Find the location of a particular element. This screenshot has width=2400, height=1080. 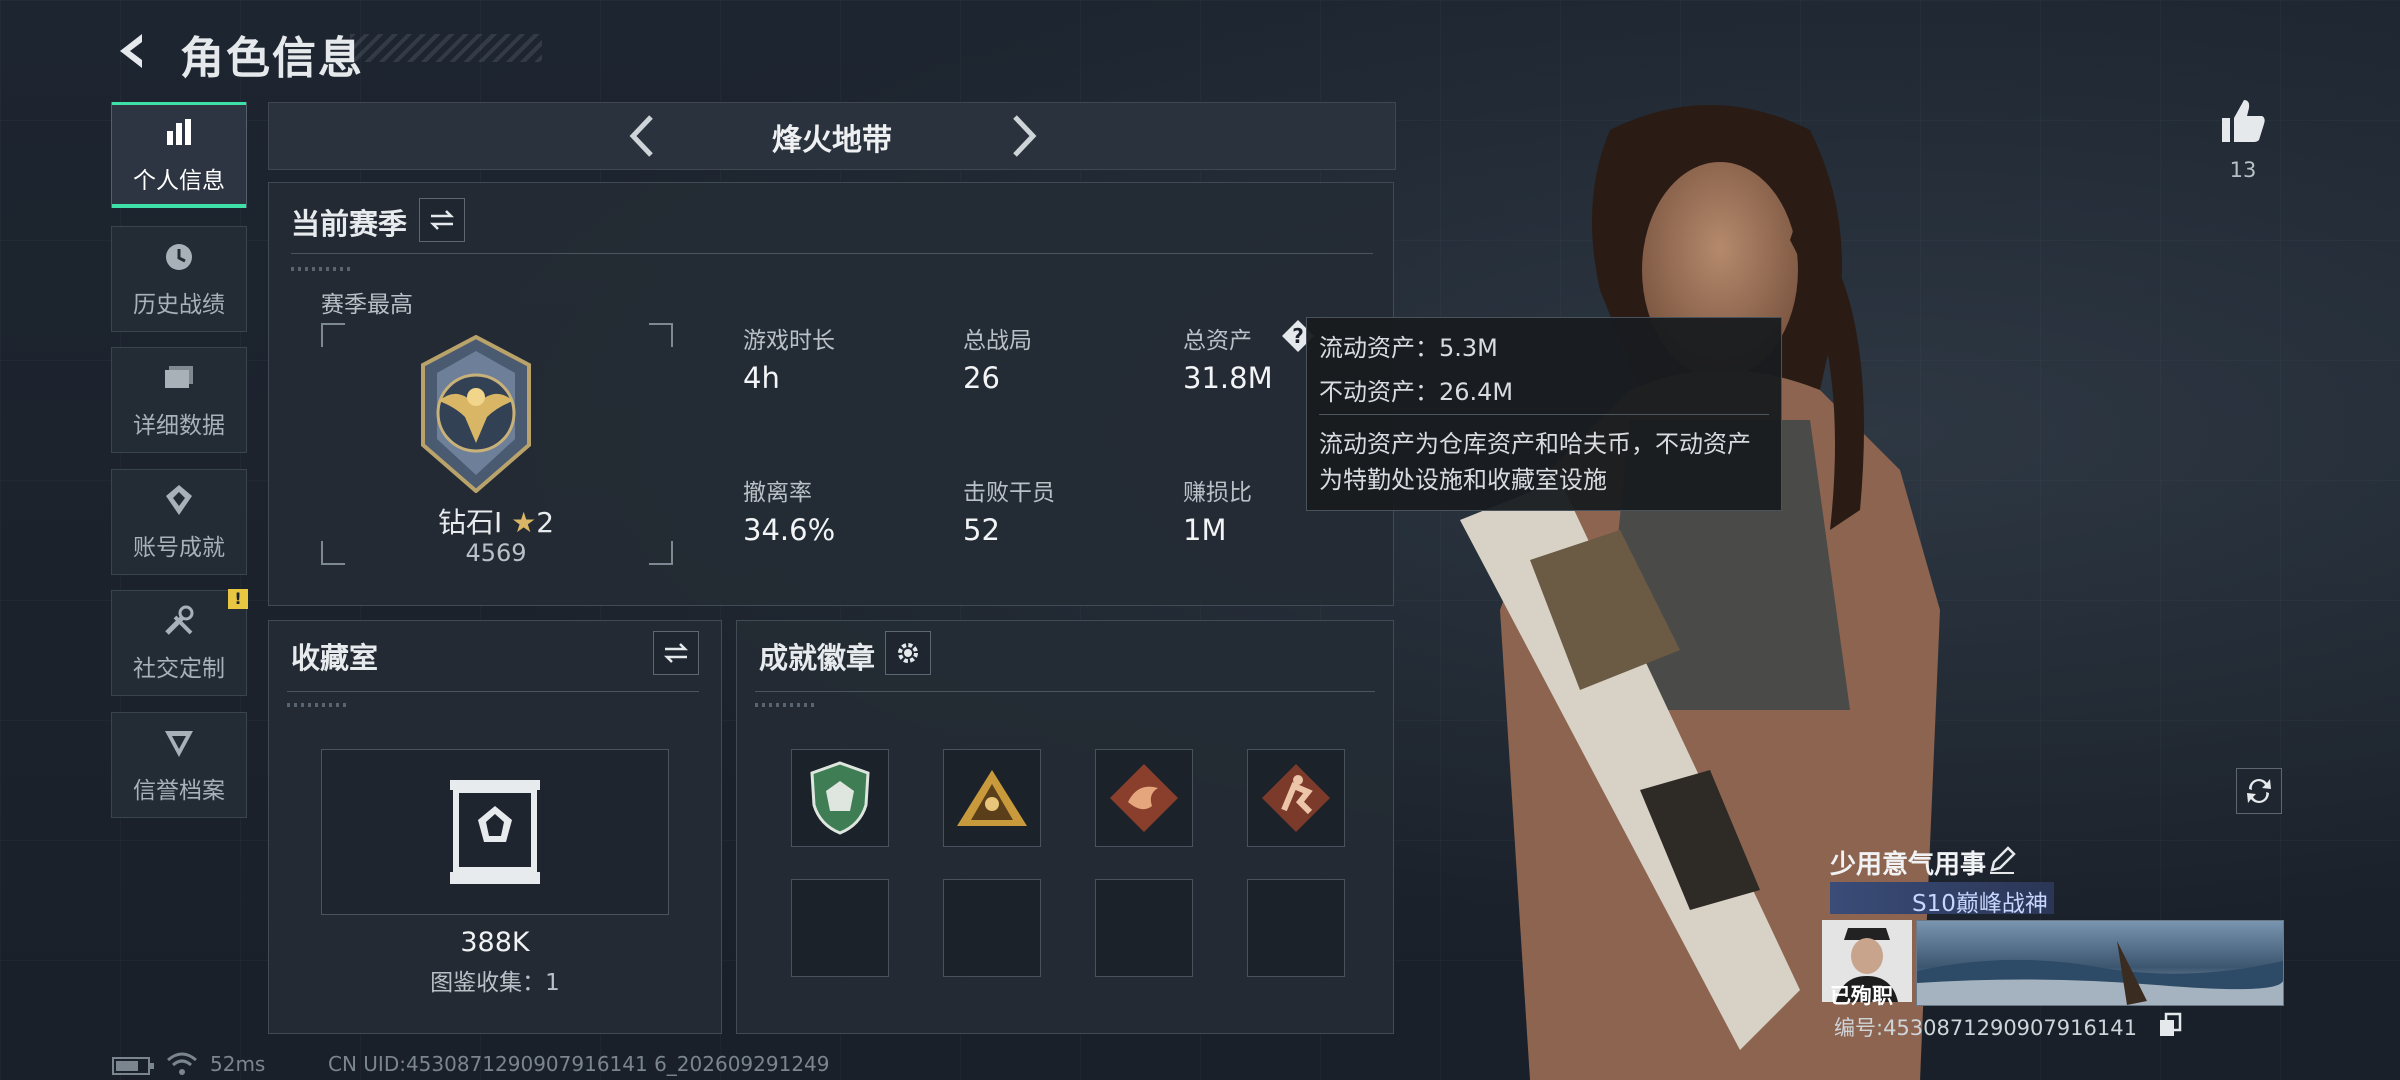

edit-icon is located at coordinates (2002, 860).